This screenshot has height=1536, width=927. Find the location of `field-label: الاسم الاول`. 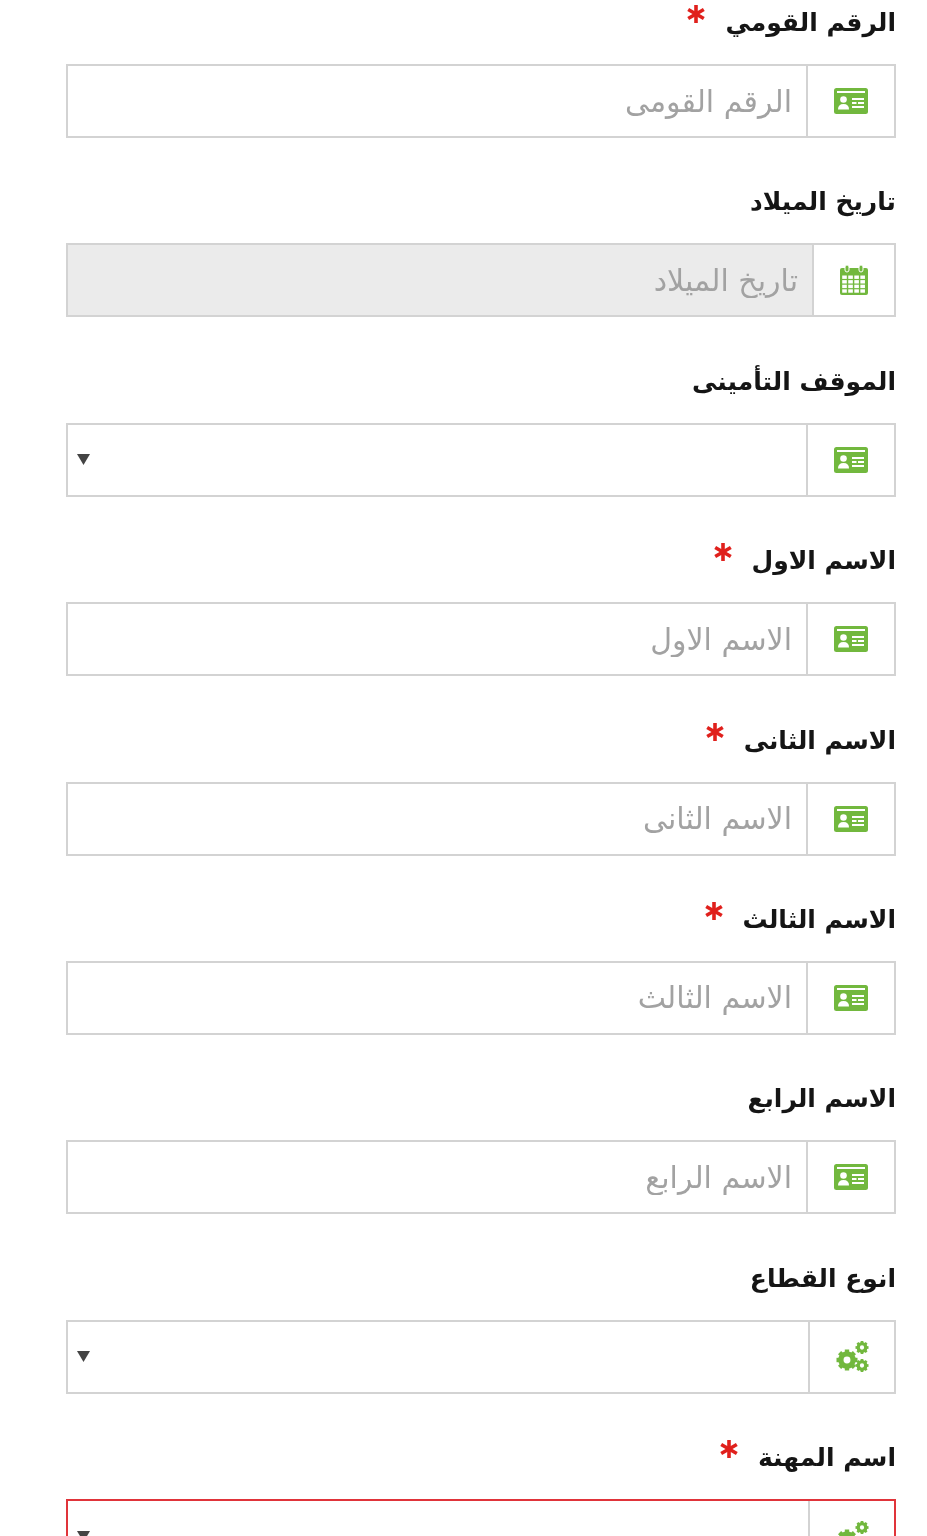

field-label: الاسم الاول is located at coordinates (823, 561).